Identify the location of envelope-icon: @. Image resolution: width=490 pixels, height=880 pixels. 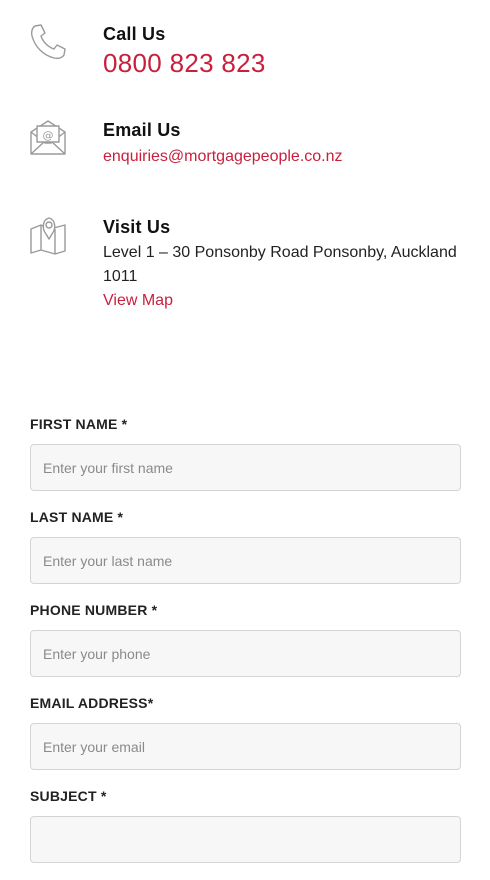
(48, 138).